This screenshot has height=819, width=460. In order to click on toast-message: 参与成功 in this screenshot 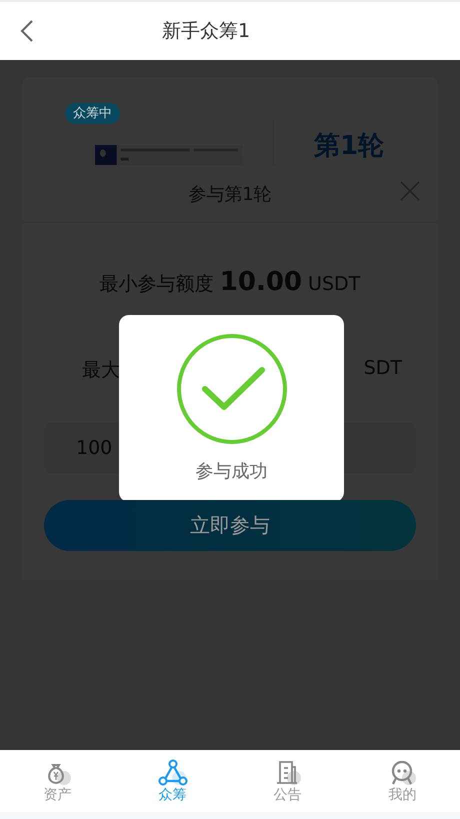, I will do `click(232, 471)`.